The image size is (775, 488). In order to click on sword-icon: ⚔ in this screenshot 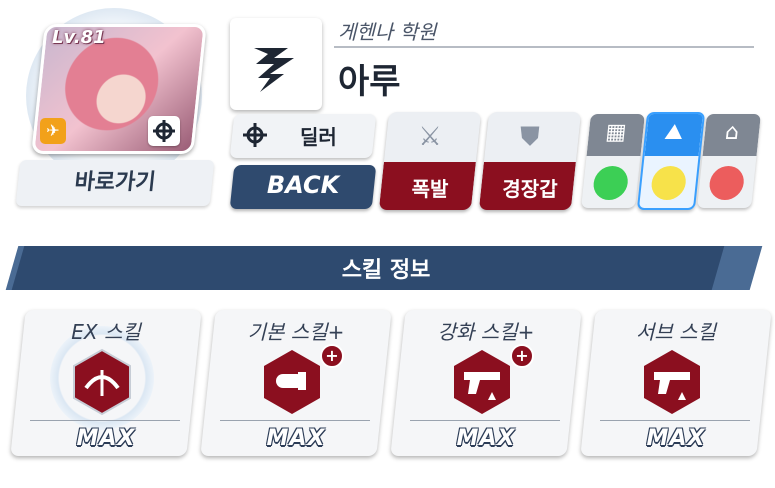, I will do `click(430, 137)`.